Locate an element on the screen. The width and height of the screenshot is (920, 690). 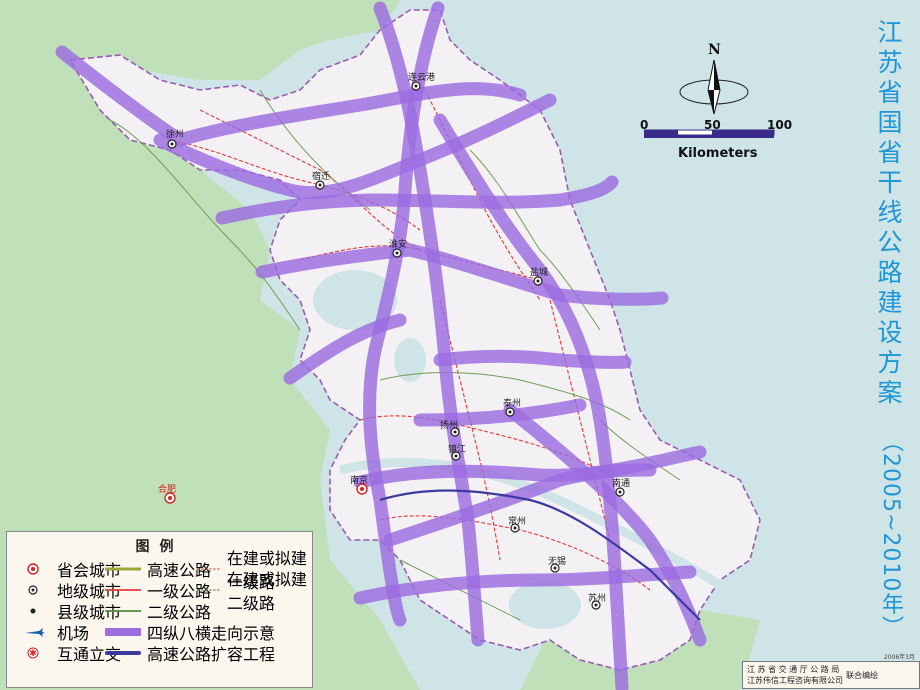
legend-item: 四纵八横走向示意 is located at coordinates (190, 632).